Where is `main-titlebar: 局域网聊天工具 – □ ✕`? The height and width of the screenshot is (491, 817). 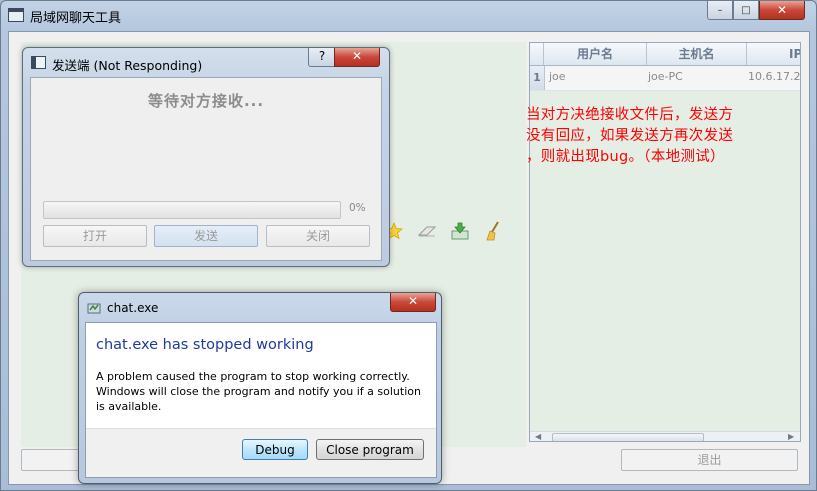 main-titlebar: 局域网聊天工具 – □ ✕ is located at coordinates (408, 15).